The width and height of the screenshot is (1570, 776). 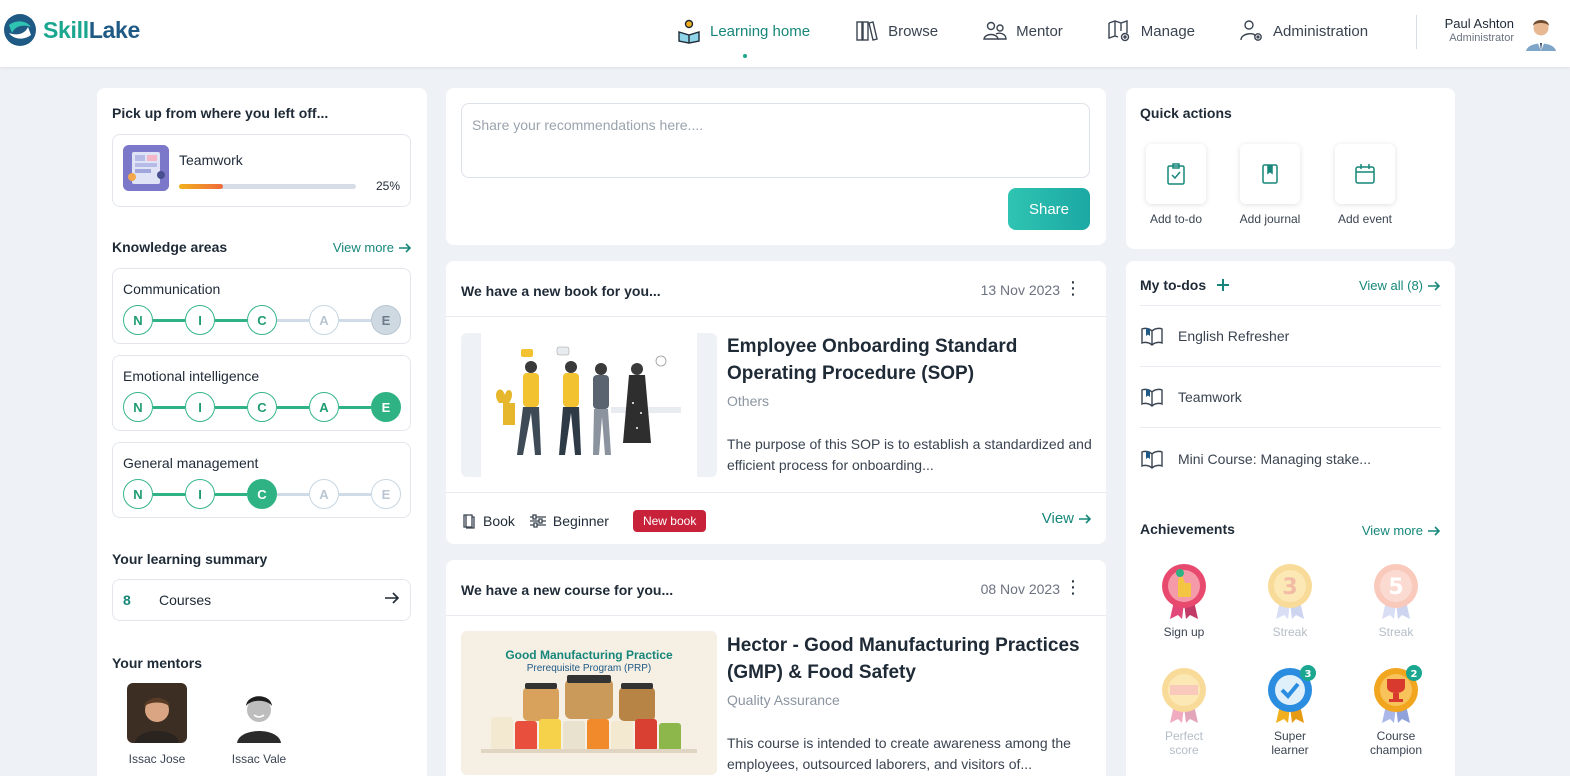 I want to click on achievement-streak-3: 3 Streak, so click(x=1290, y=600).